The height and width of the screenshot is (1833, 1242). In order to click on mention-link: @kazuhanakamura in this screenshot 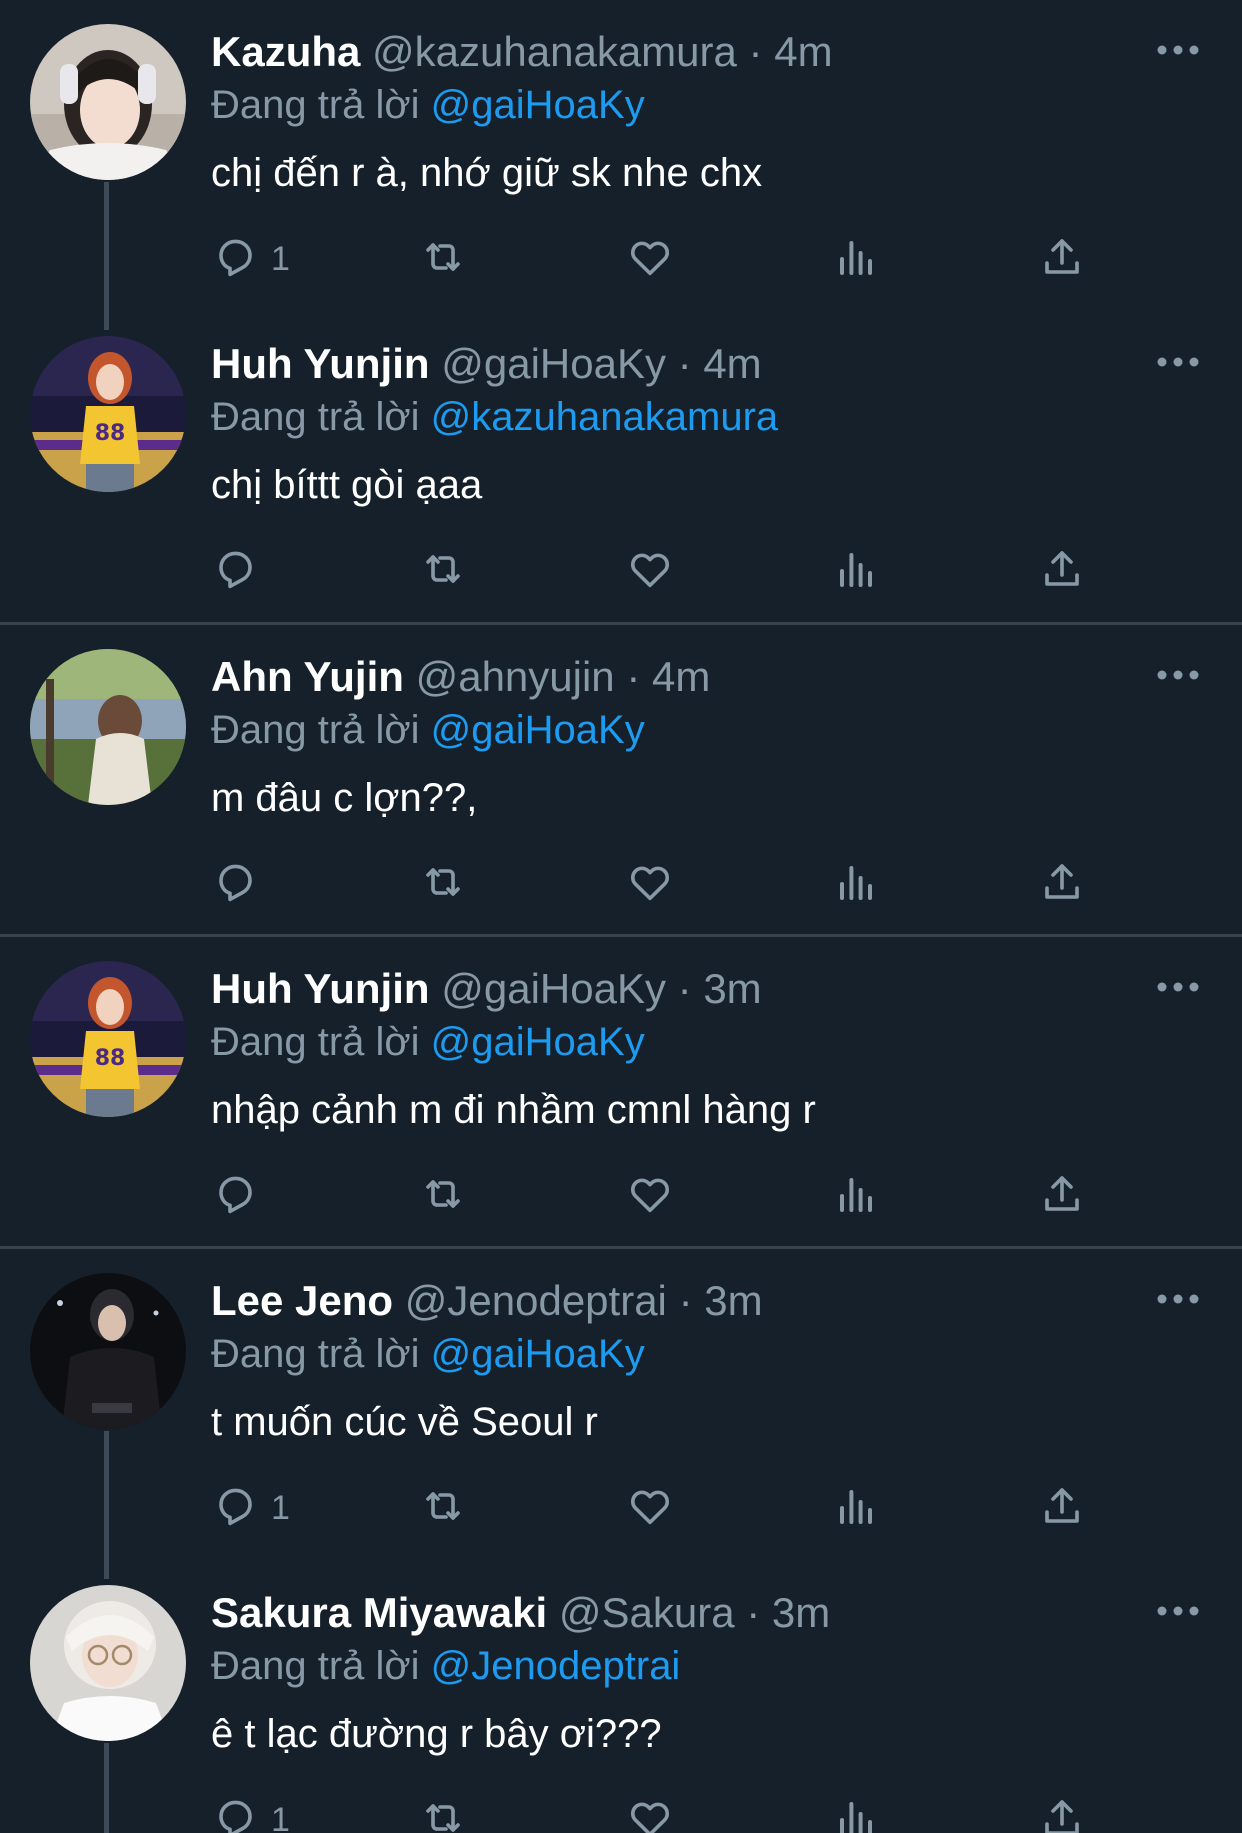, I will do `click(604, 417)`.